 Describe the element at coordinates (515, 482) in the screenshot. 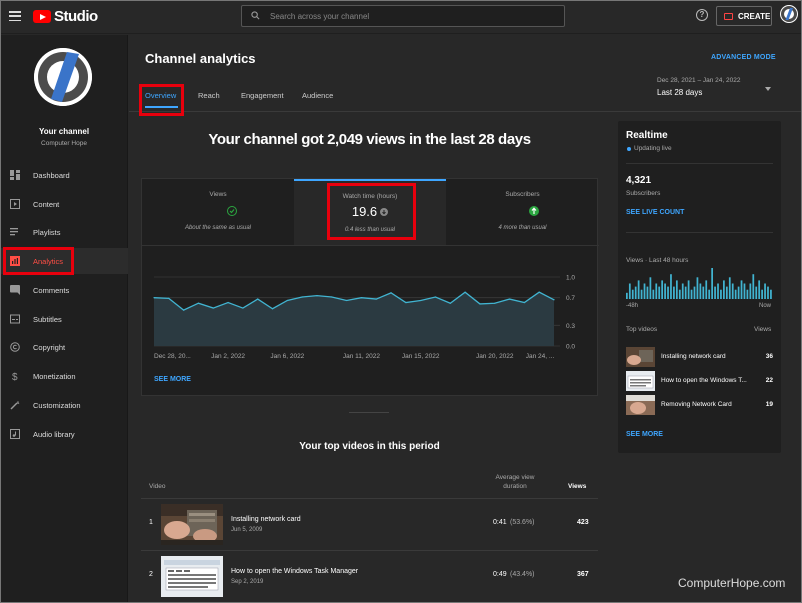

I see `column-header-avg-duration: Average view duration` at that location.